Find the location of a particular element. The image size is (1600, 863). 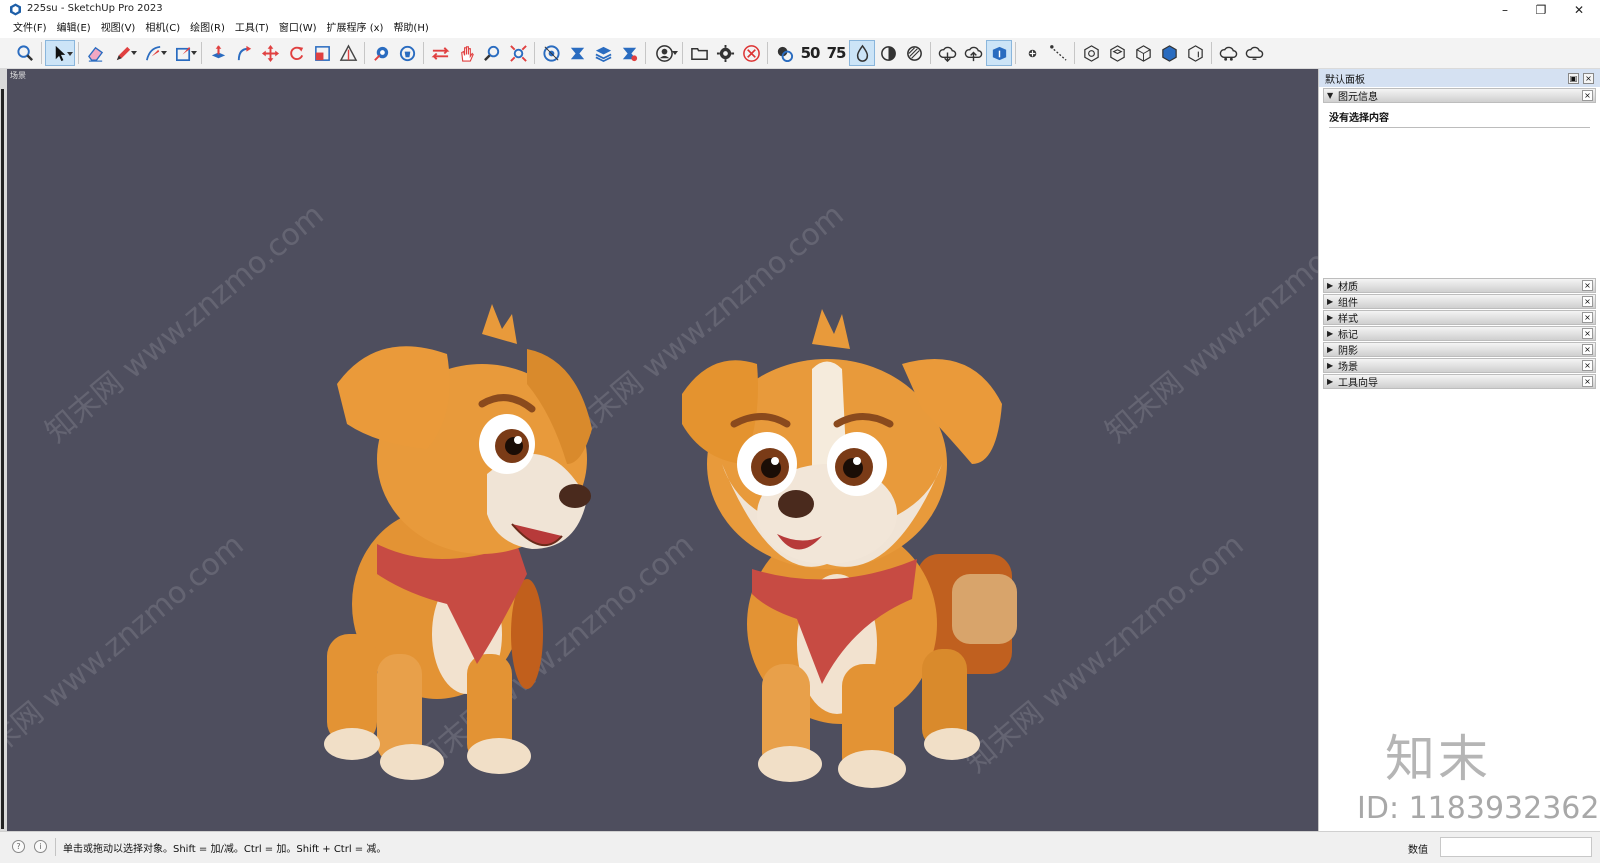

offset-tool-button is located at coordinates (348, 53).